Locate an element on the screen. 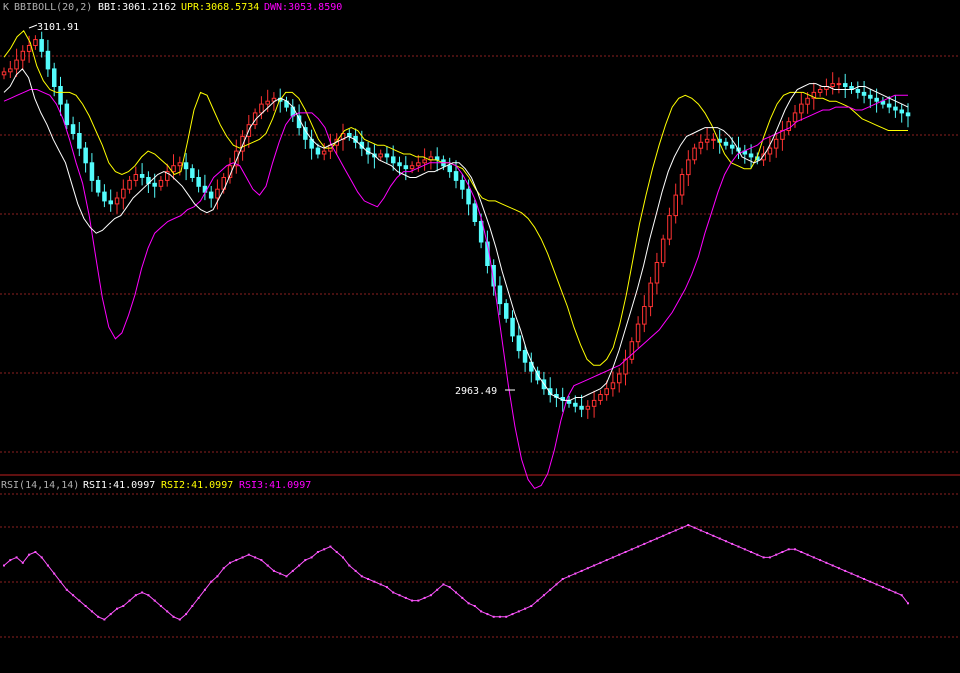 This screenshot has height=673, width=960. header-dwn-value: DWN:3053.8590 is located at coordinates (303, 7).